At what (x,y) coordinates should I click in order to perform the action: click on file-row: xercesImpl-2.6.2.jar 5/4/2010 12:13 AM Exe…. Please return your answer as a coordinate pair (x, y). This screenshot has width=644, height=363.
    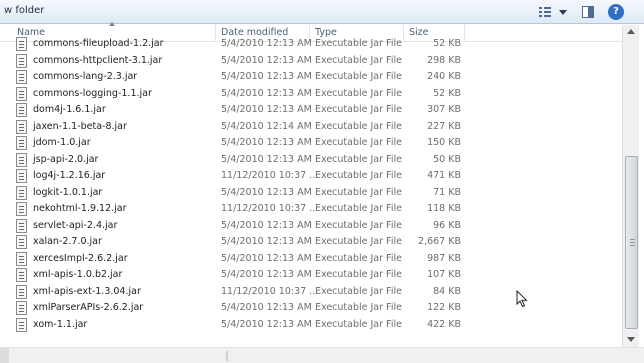
    Looking at the image, I should click on (311, 259).